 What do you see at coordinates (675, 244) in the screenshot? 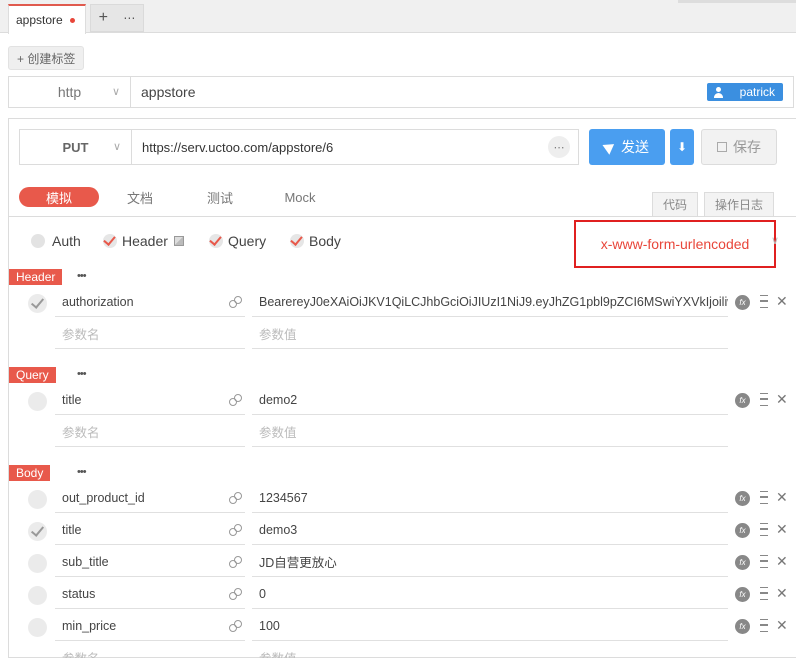
I see `body-encoding-select: x-www-form-urlencoded` at bounding box center [675, 244].